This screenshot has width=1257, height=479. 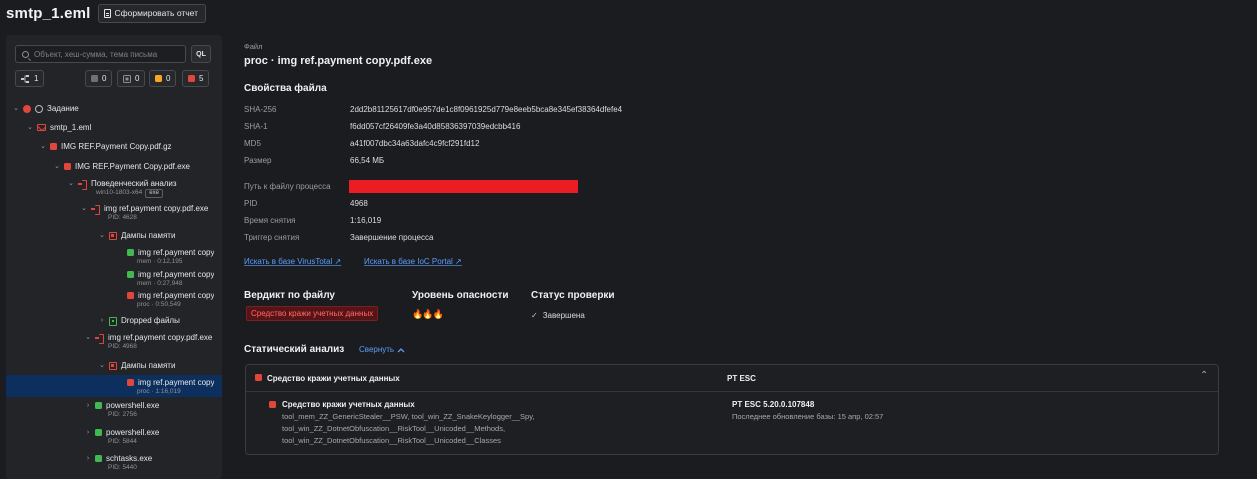 I want to click on tree-item-behavior: ⌄ Поведенческий анализ win10-1803-x64 exe, so click(x=114, y=188).